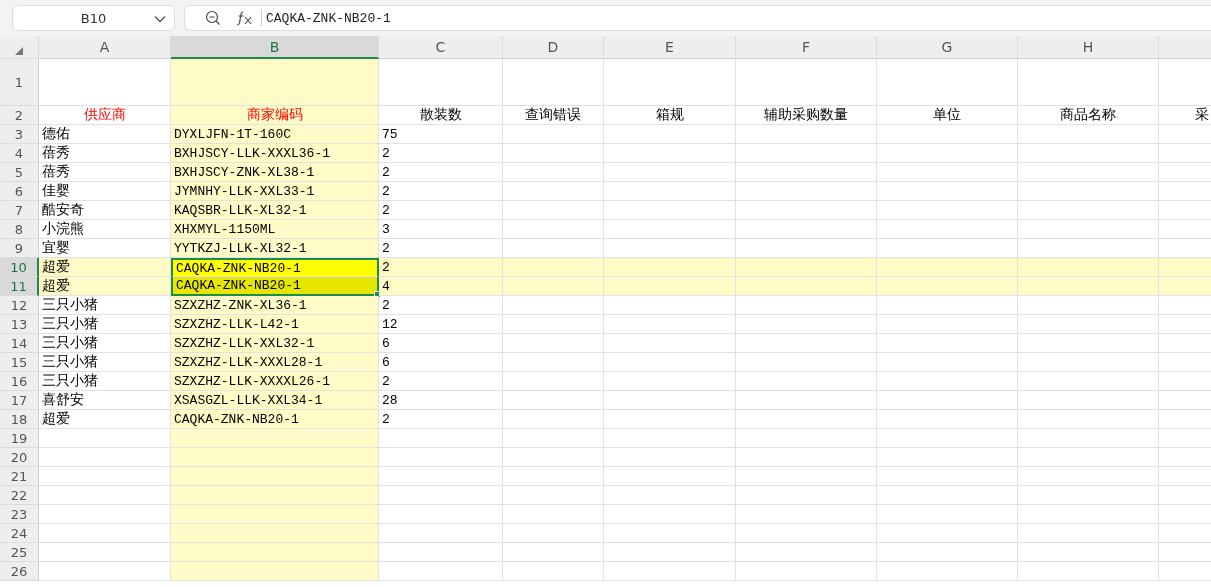 The image size is (1211, 587). I want to click on table-cell: 散装数, so click(441, 115).